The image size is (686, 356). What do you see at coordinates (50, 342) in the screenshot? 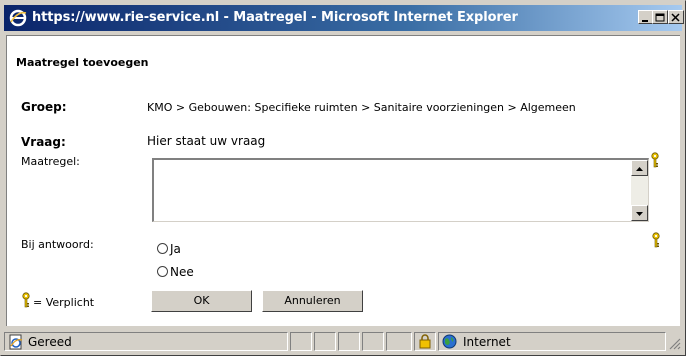
I see `status-text: Gereed` at bounding box center [50, 342].